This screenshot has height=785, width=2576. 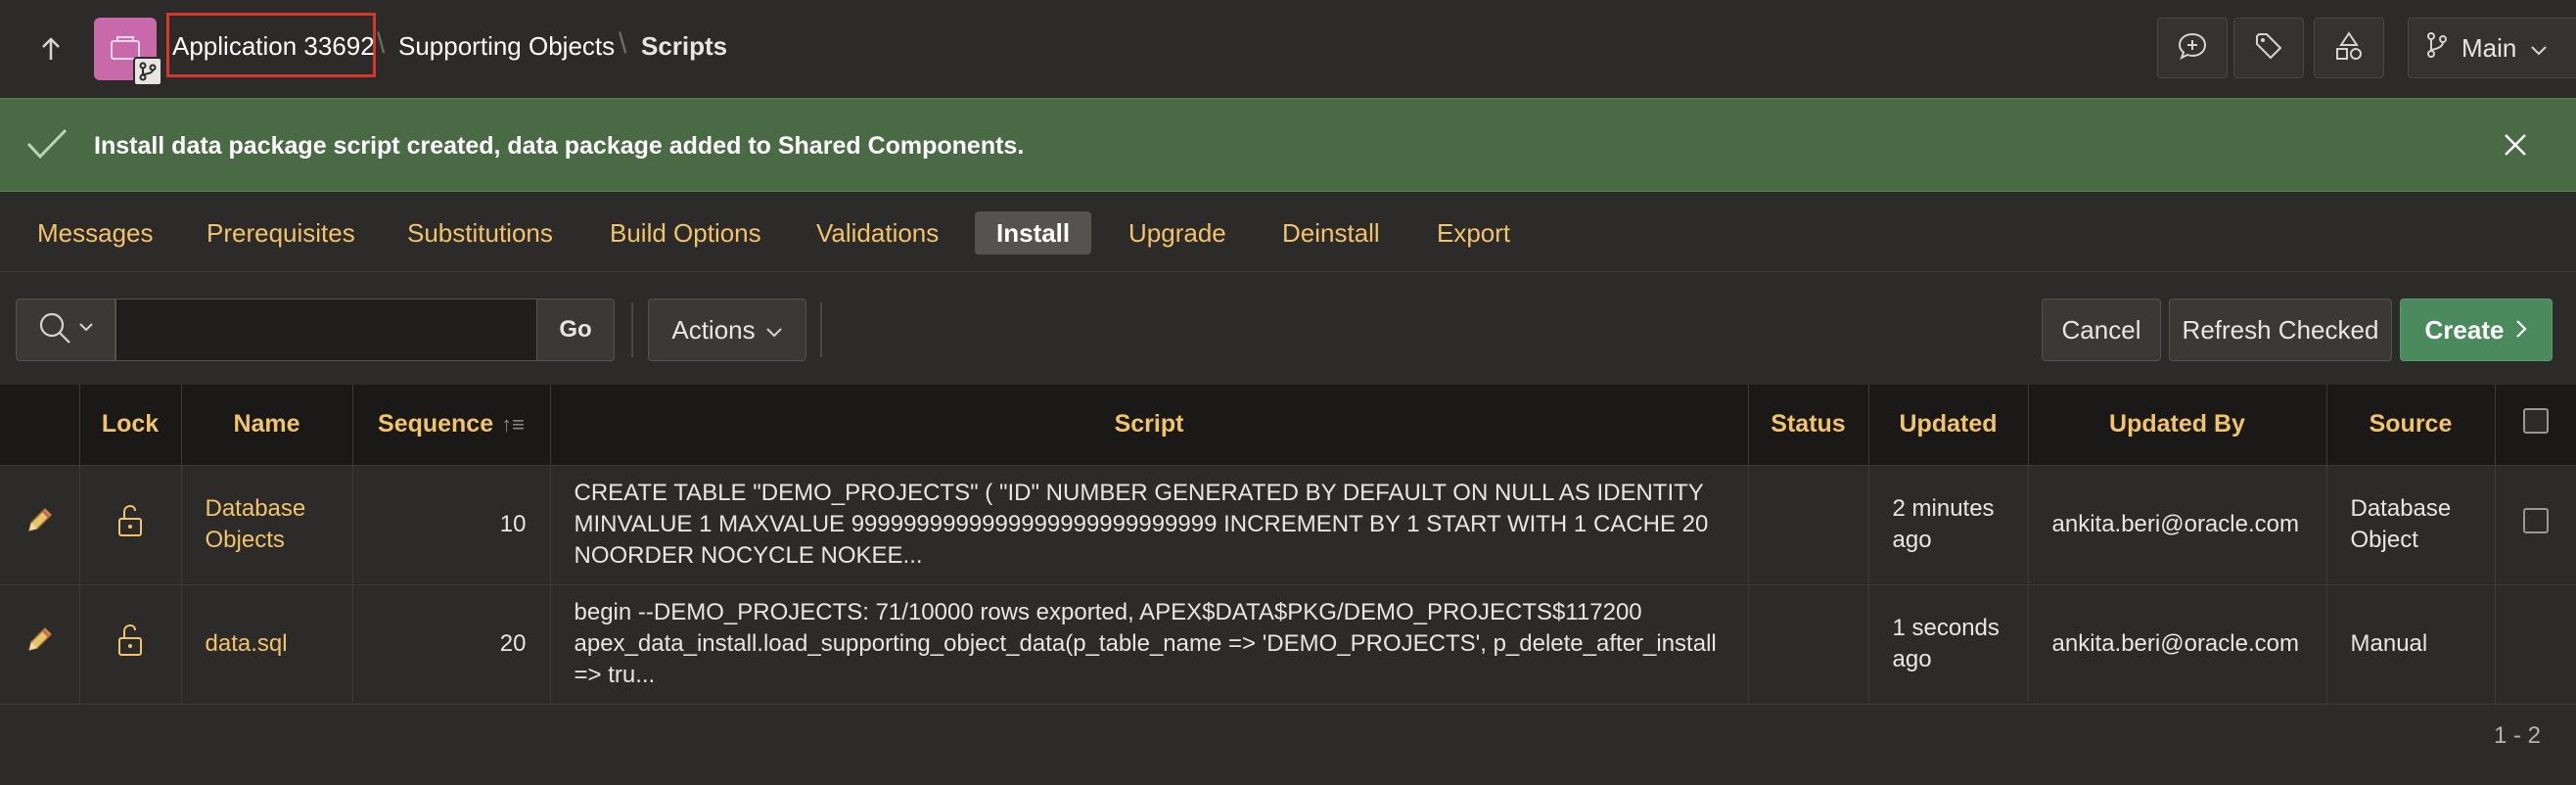 What do you see at coordinates (2437, 48) in the screenshot?
I see `branch-icon` at bounding box center [2437, 48].